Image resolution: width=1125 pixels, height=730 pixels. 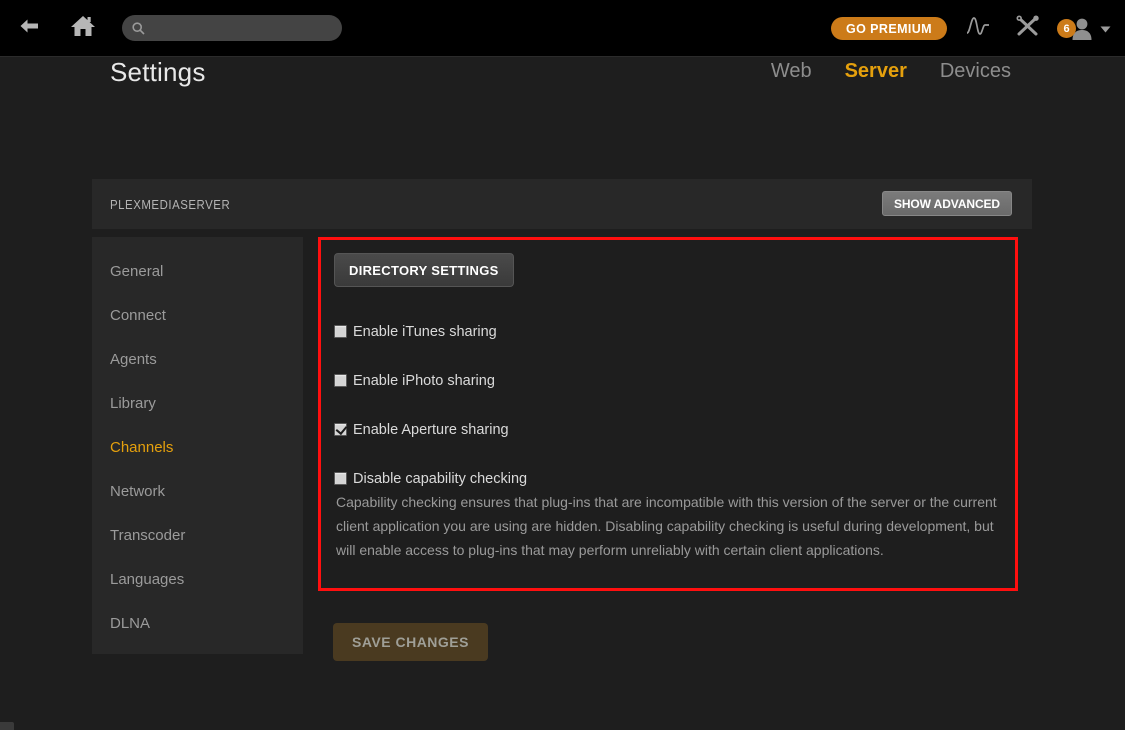 What do you see at coordinates (197, 579) in the screenshot?
I see `sidebar-item-languages: Languages` at bounding box center [197, 579].